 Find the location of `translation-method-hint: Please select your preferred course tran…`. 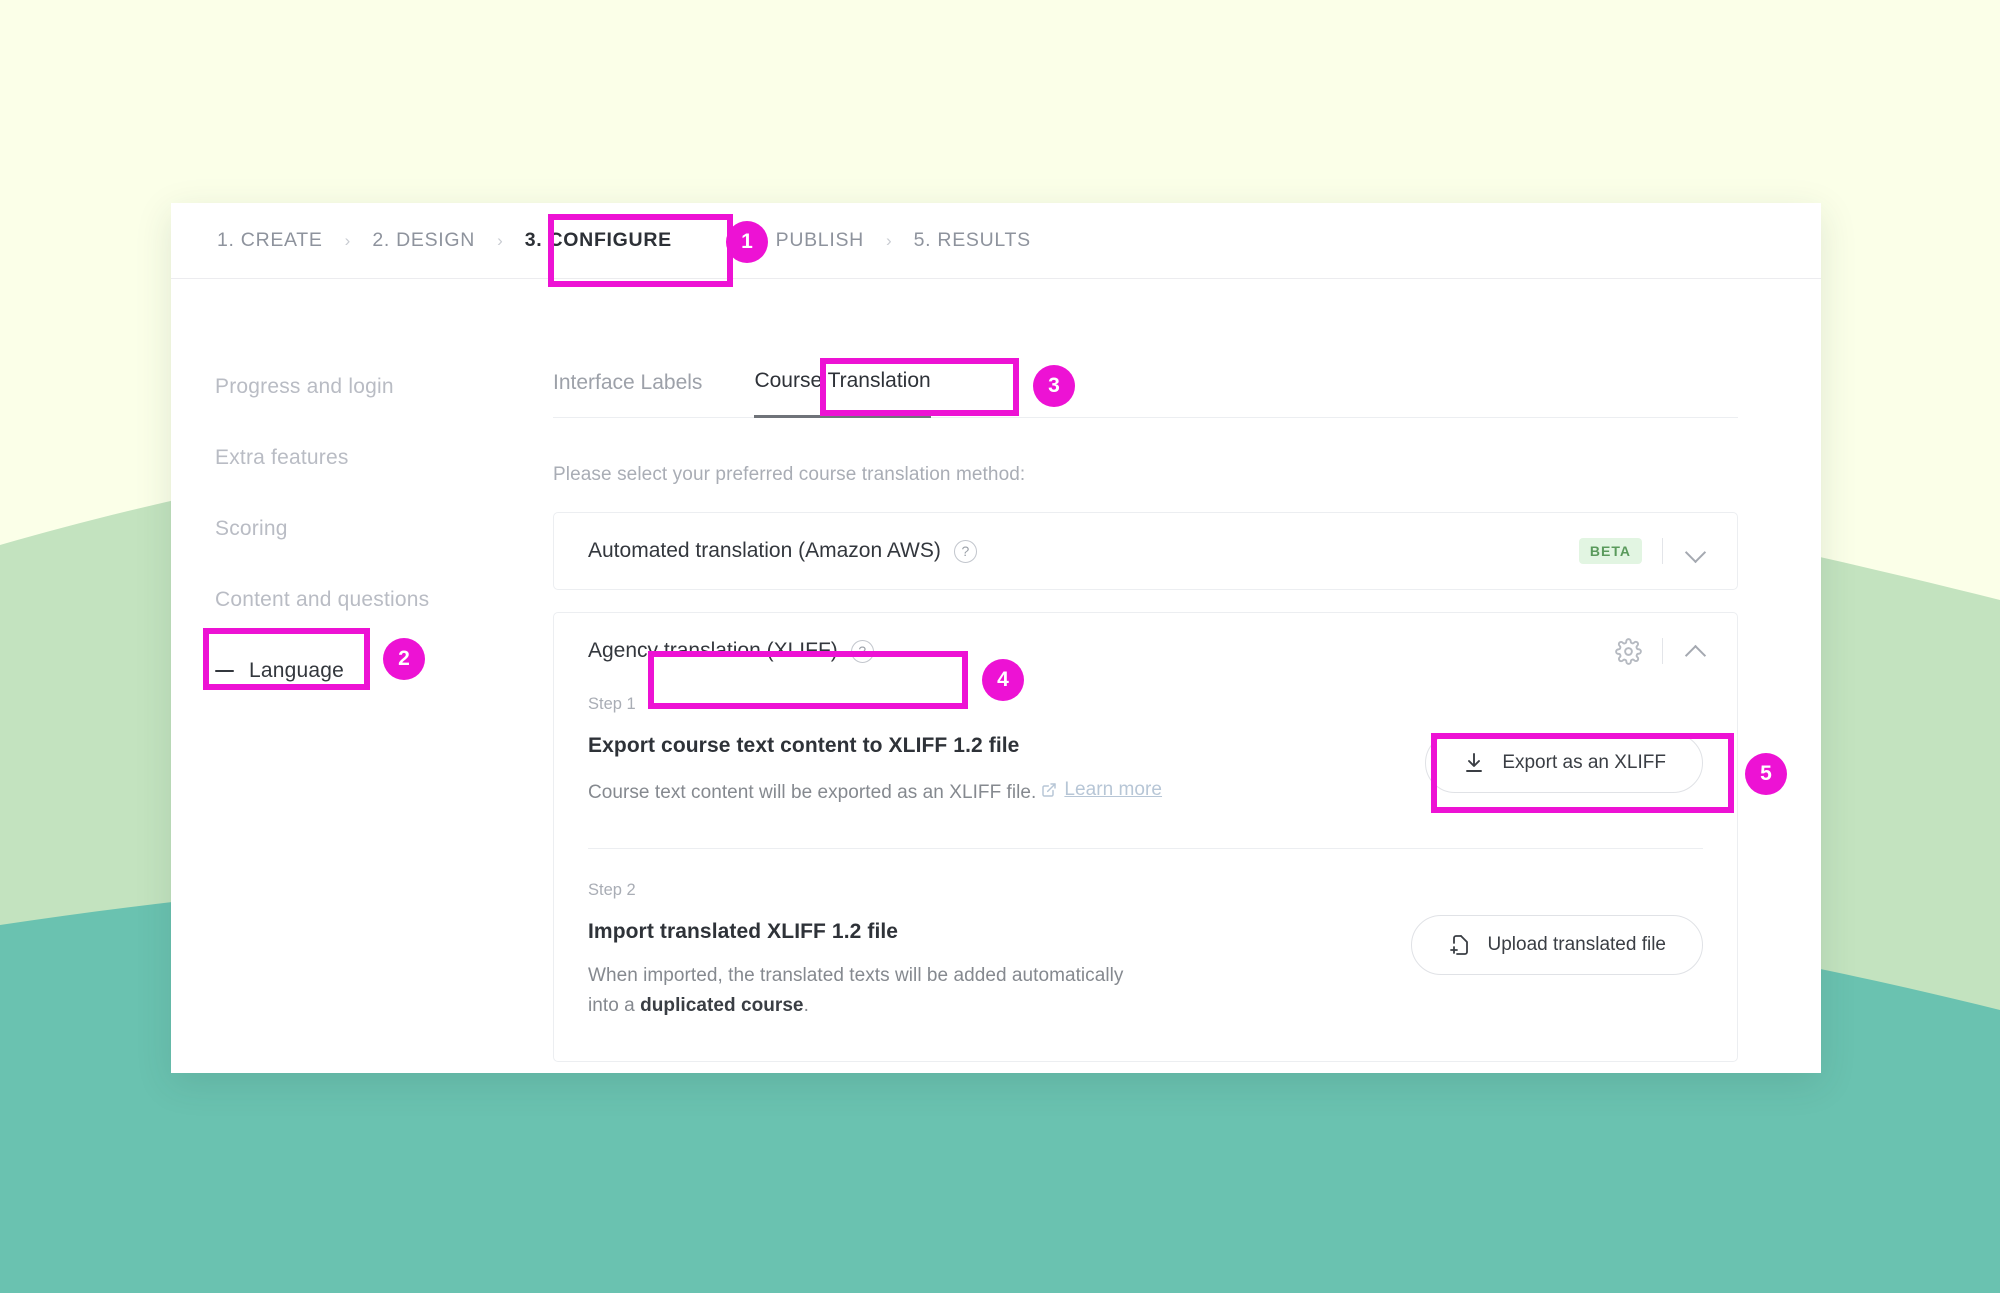

translation-method-hint: Please select your preferred course tran… is located at coordinates (789, 474).